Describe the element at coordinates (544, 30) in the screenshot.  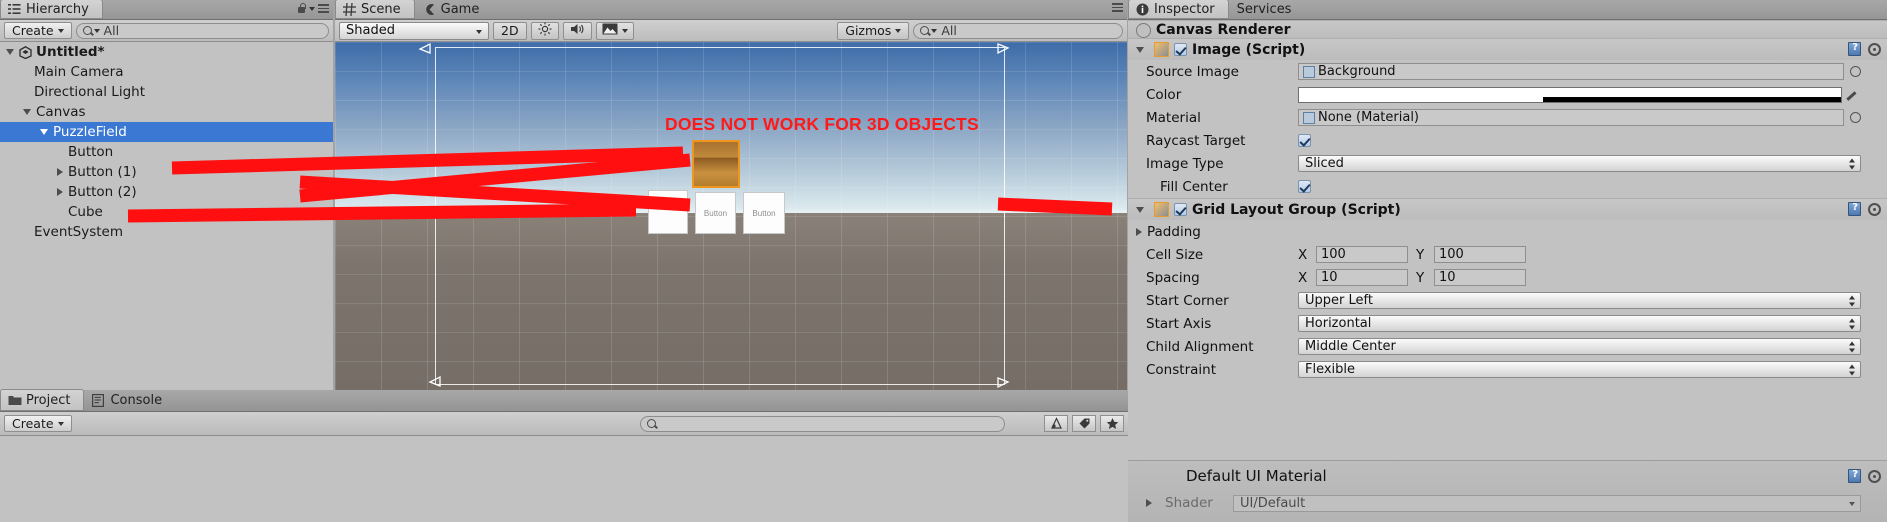
I see `lighting-toggle-button` at that location.